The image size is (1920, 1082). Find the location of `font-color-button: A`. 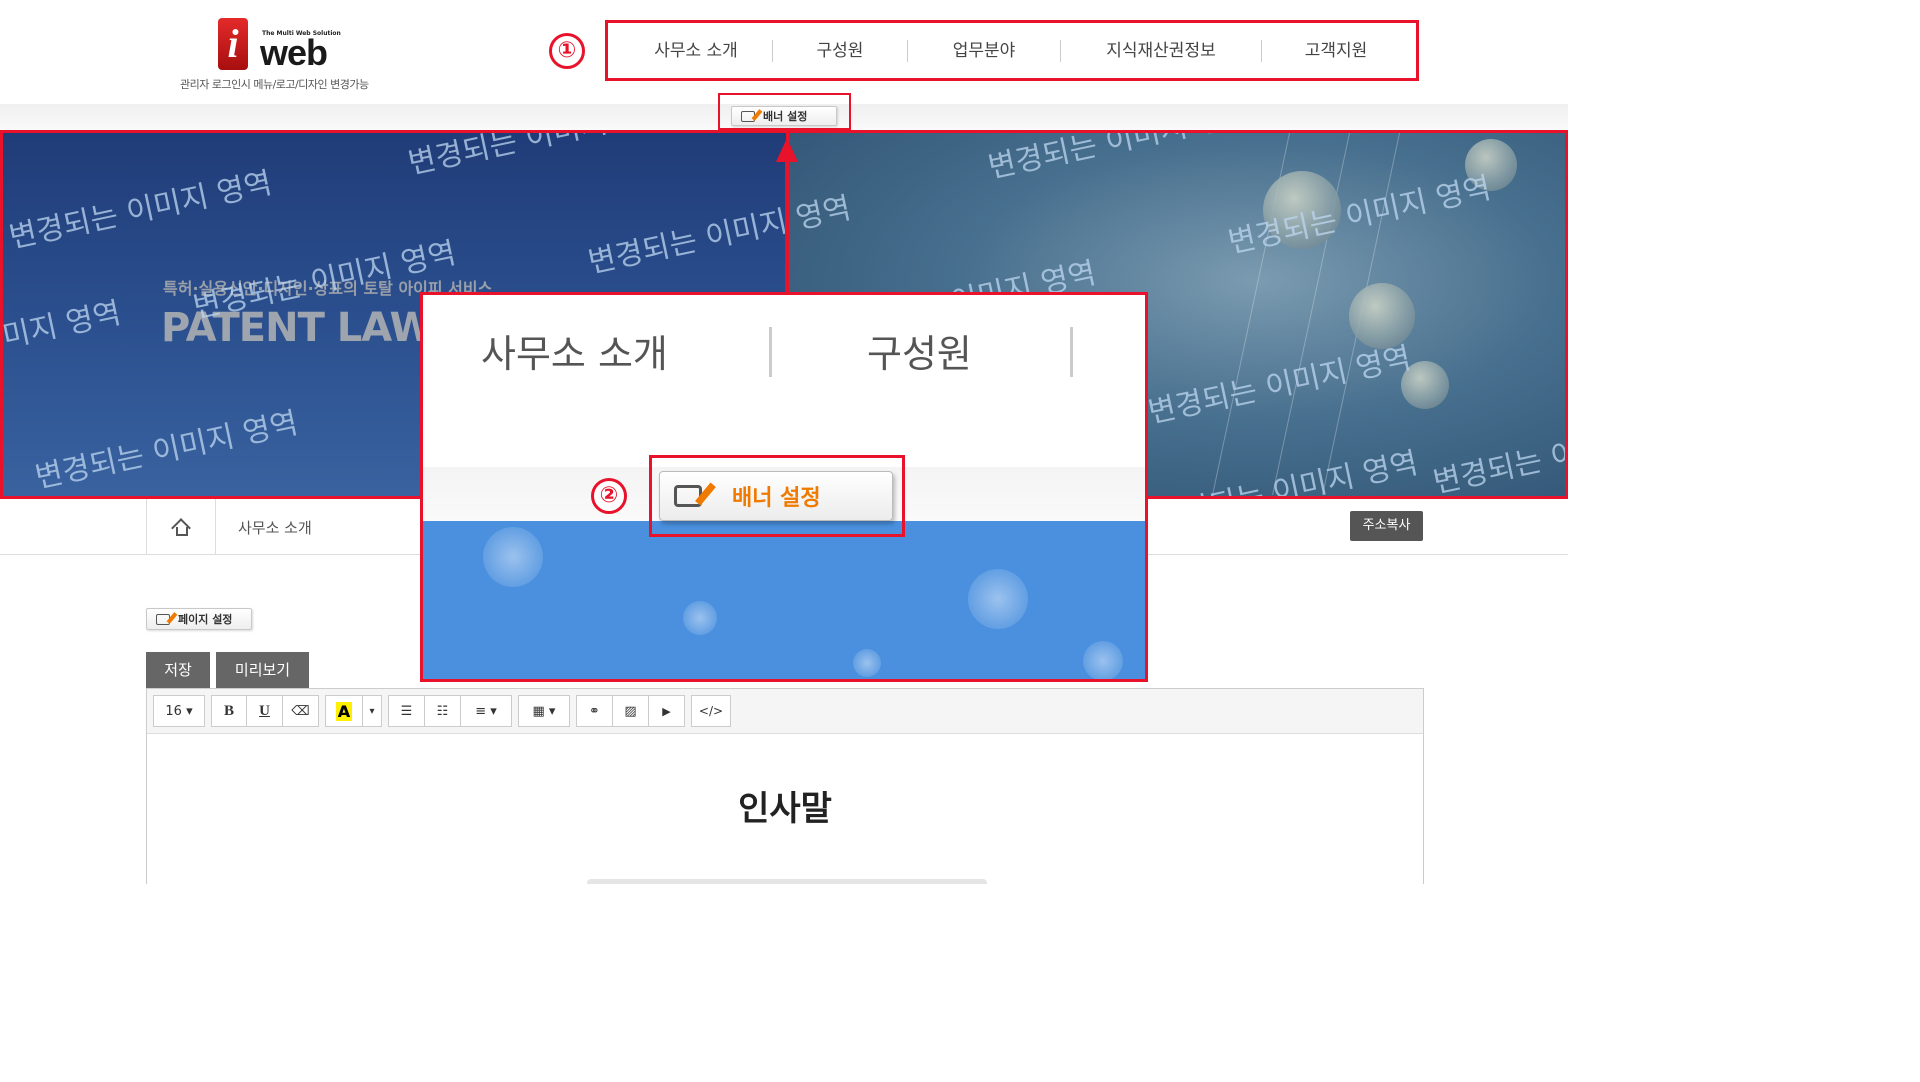

font-color-button: A is located at coordinates (344, 711).